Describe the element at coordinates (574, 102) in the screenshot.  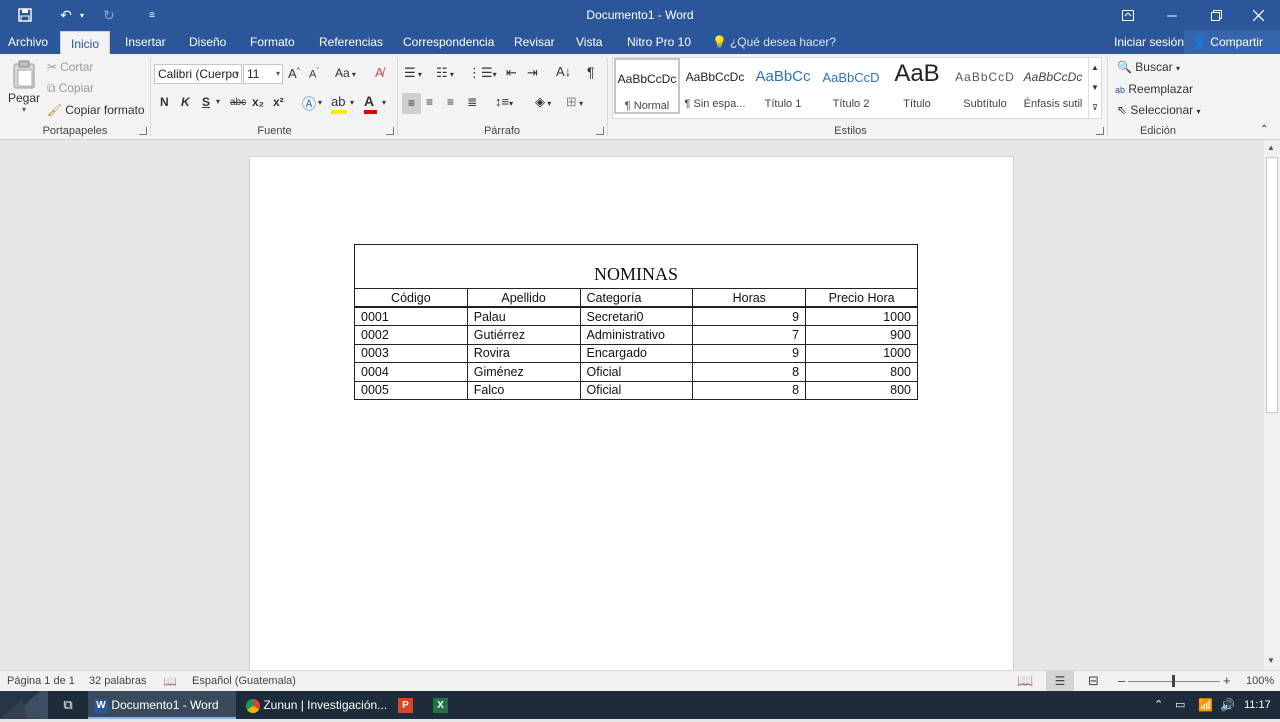
I see `borders-icon: ⊞ ▾` at that location.